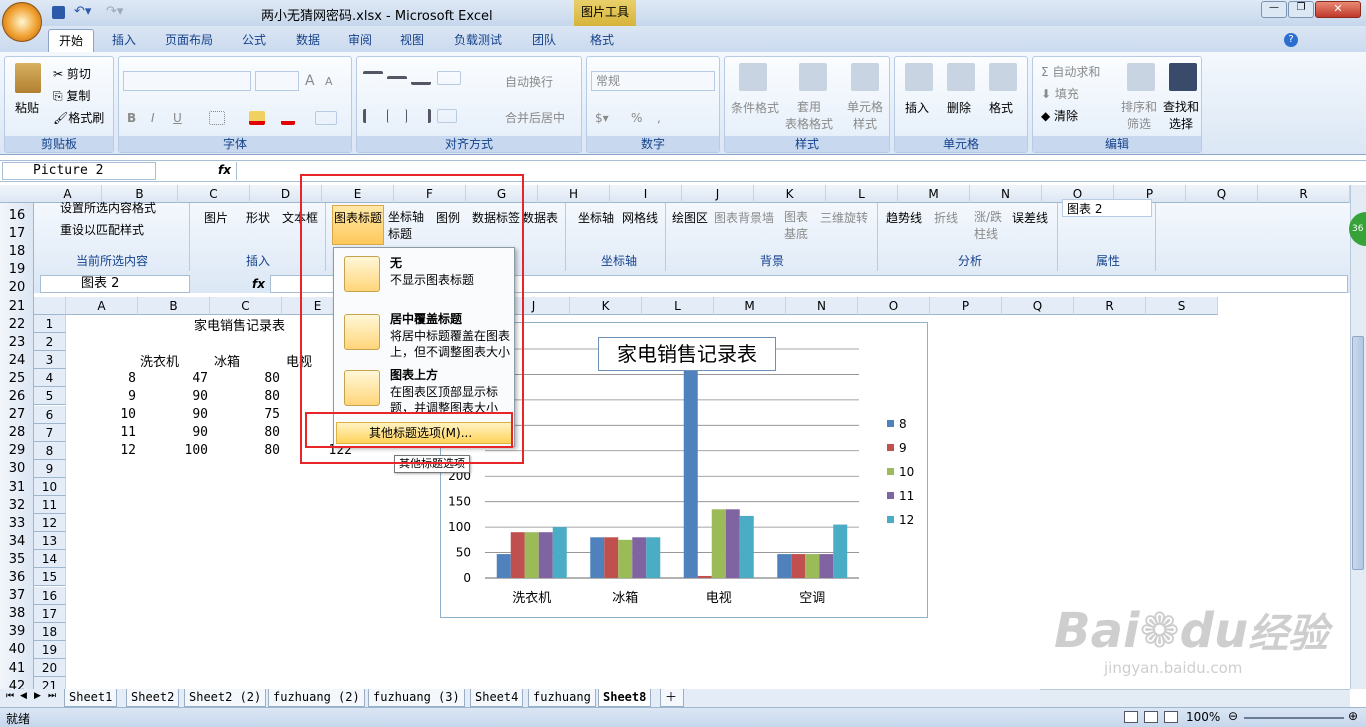 This screenshot has width=1366, height=727. Describe the element at coordinates (50, 541) in the screenshot. I see `inner-row-header: 13` at that location.